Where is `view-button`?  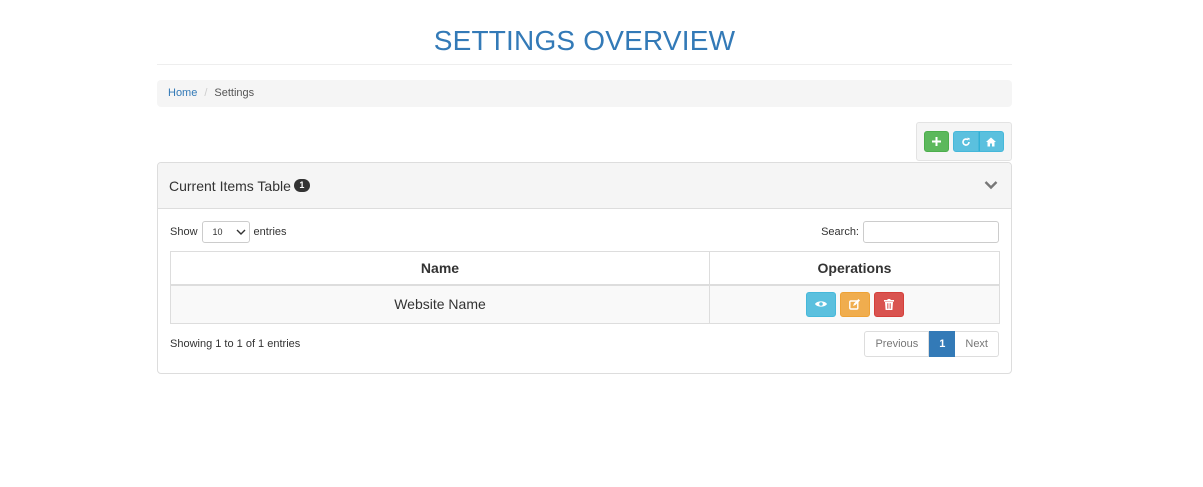 view-button is located at coordinates (820, 304).